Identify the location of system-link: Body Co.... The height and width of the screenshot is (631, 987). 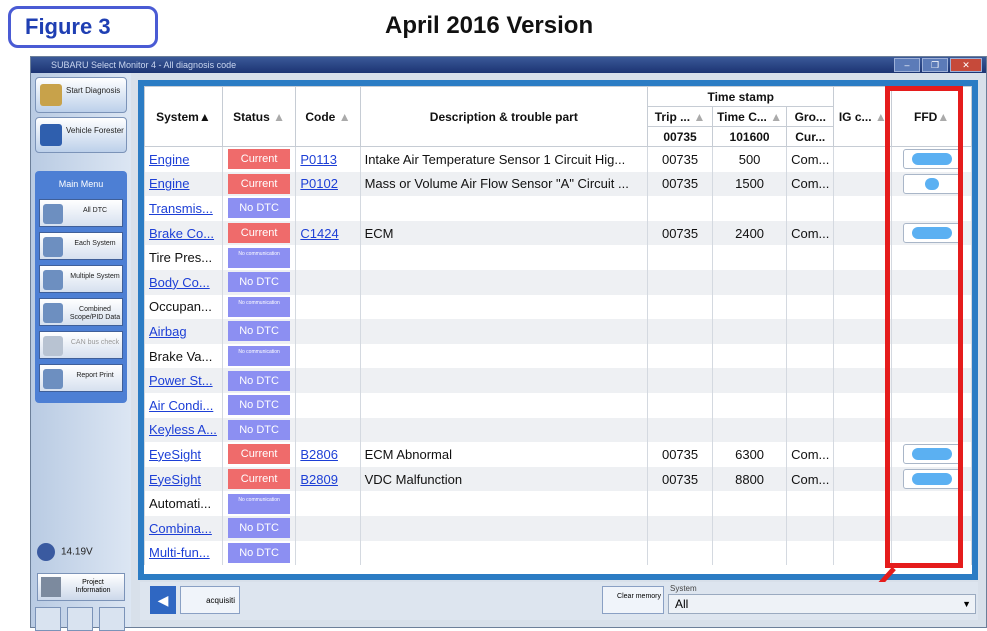
(179, 282).